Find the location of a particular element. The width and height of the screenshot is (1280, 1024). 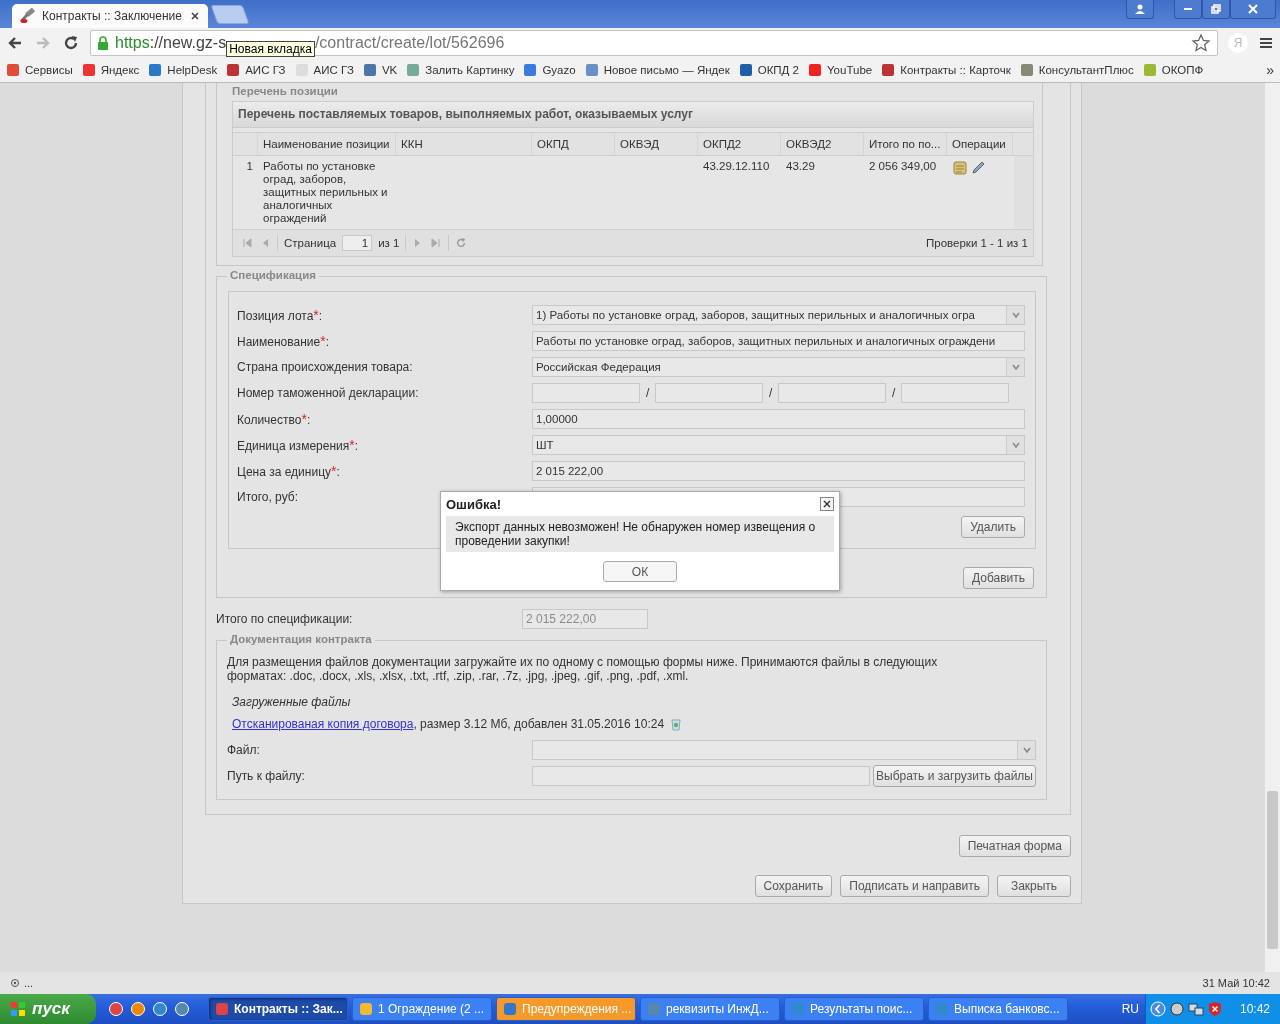

pencil-icon is located at coordinates (978, 168).